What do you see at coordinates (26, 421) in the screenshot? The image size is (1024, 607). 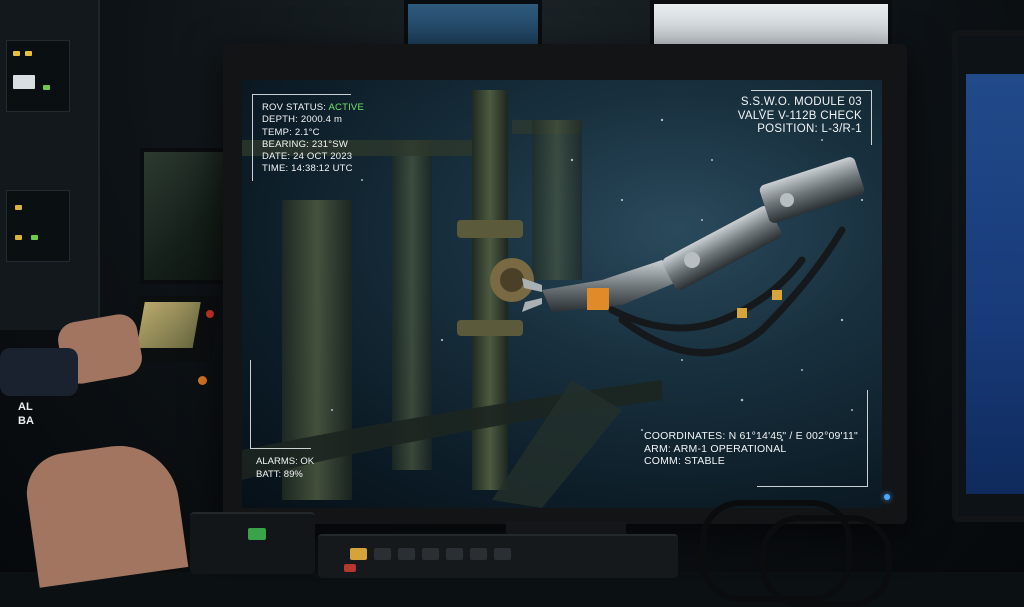 I see `side-text-line: BA` at bounding box center [26, 421].